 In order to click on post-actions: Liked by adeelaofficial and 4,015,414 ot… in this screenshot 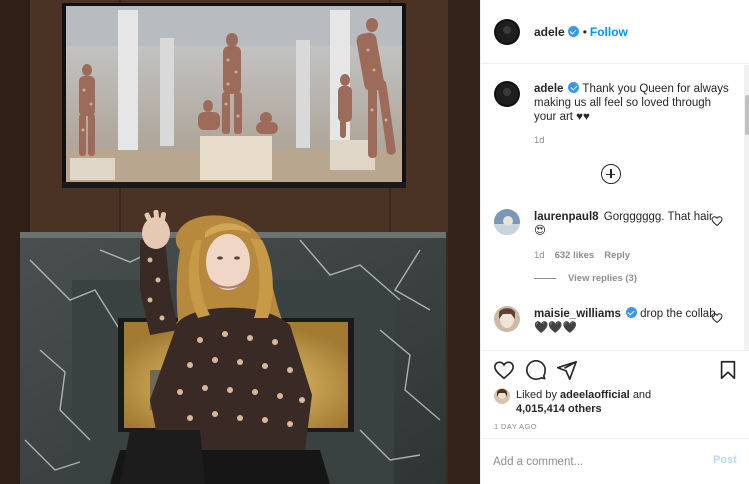, I will do `click(615, 394)`.